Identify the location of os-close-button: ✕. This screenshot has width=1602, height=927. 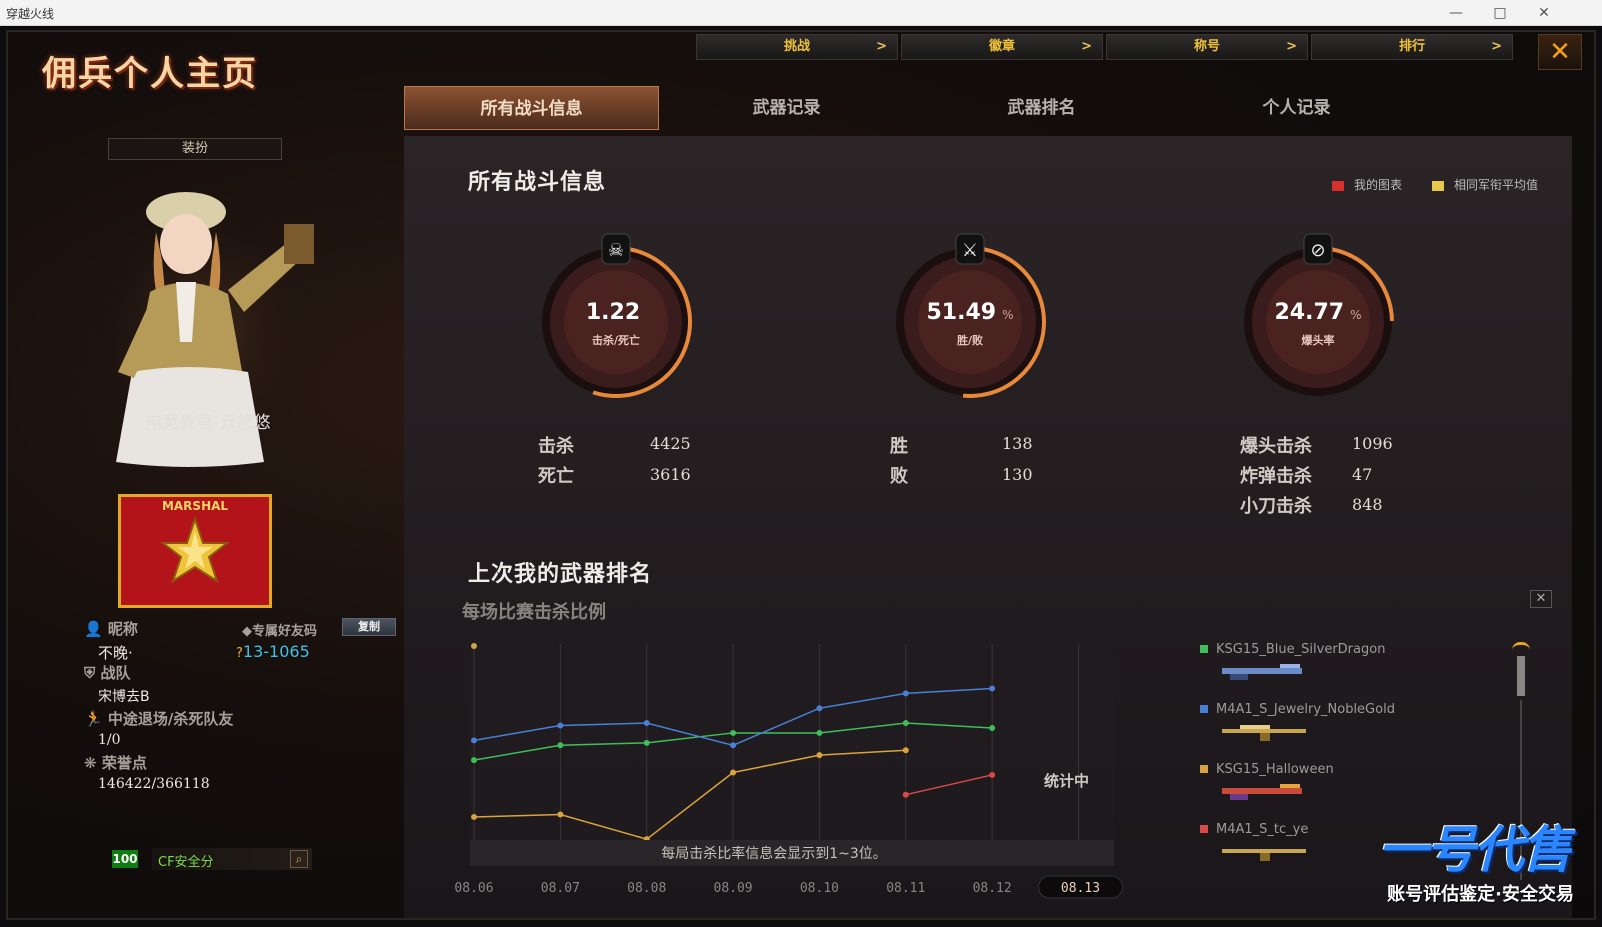
(1544, 13).